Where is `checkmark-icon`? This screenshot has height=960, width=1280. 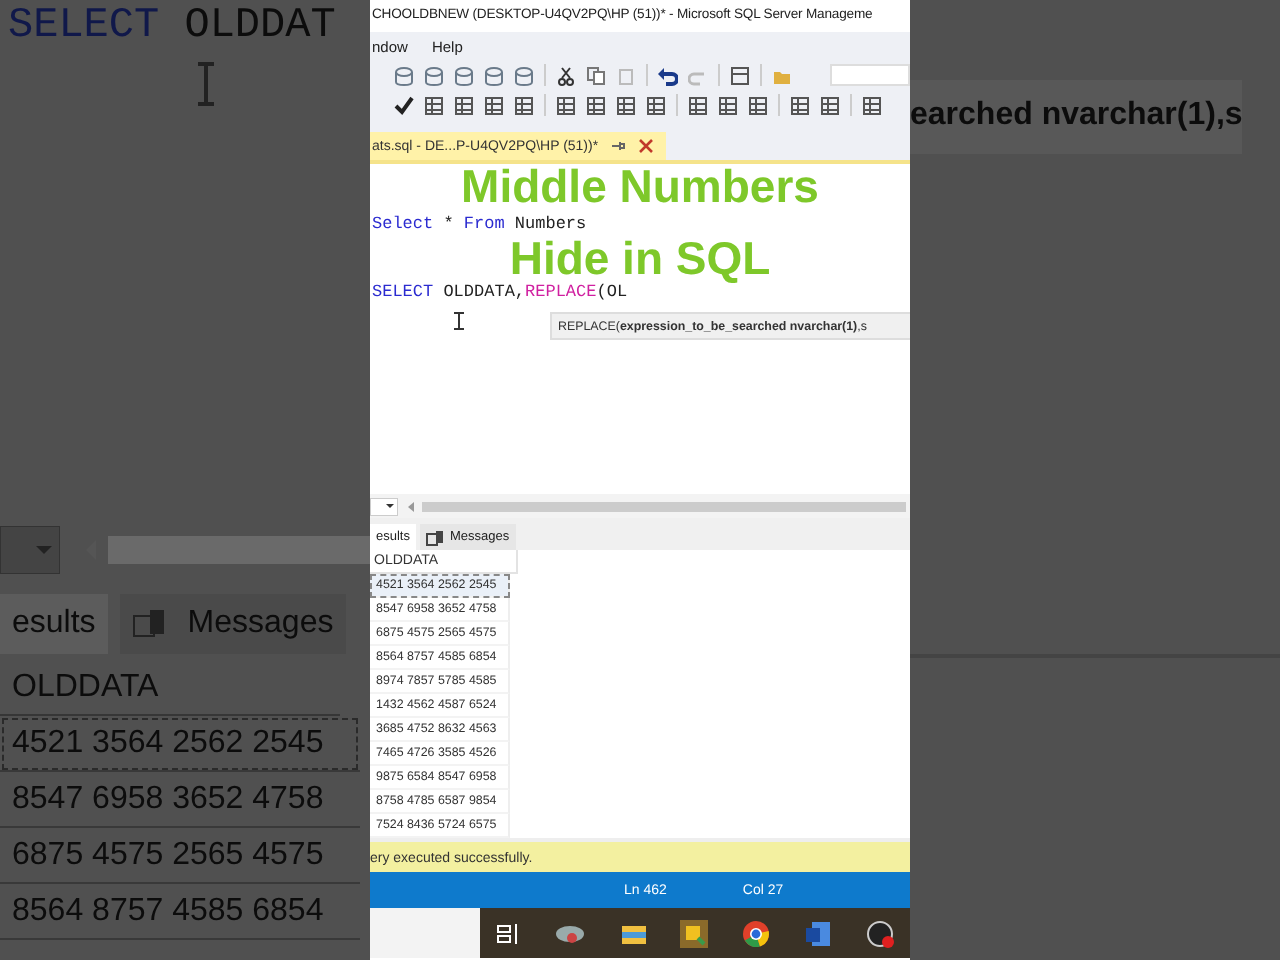 checkmark-icon is located at coordinates (404, 105).